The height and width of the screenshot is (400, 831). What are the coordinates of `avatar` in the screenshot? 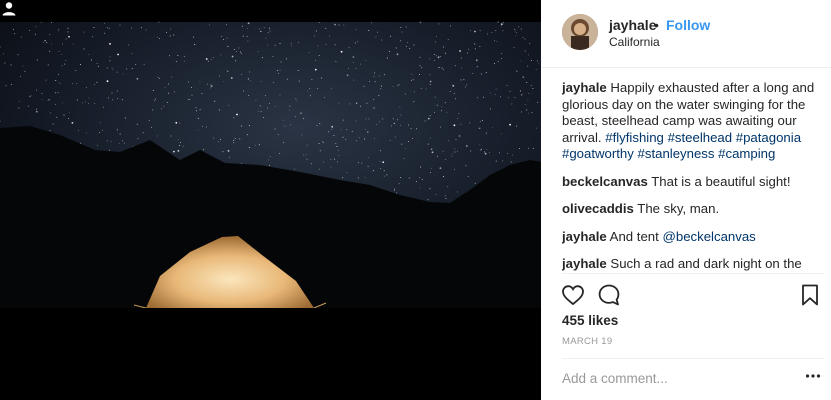 It's located at (580, 32).